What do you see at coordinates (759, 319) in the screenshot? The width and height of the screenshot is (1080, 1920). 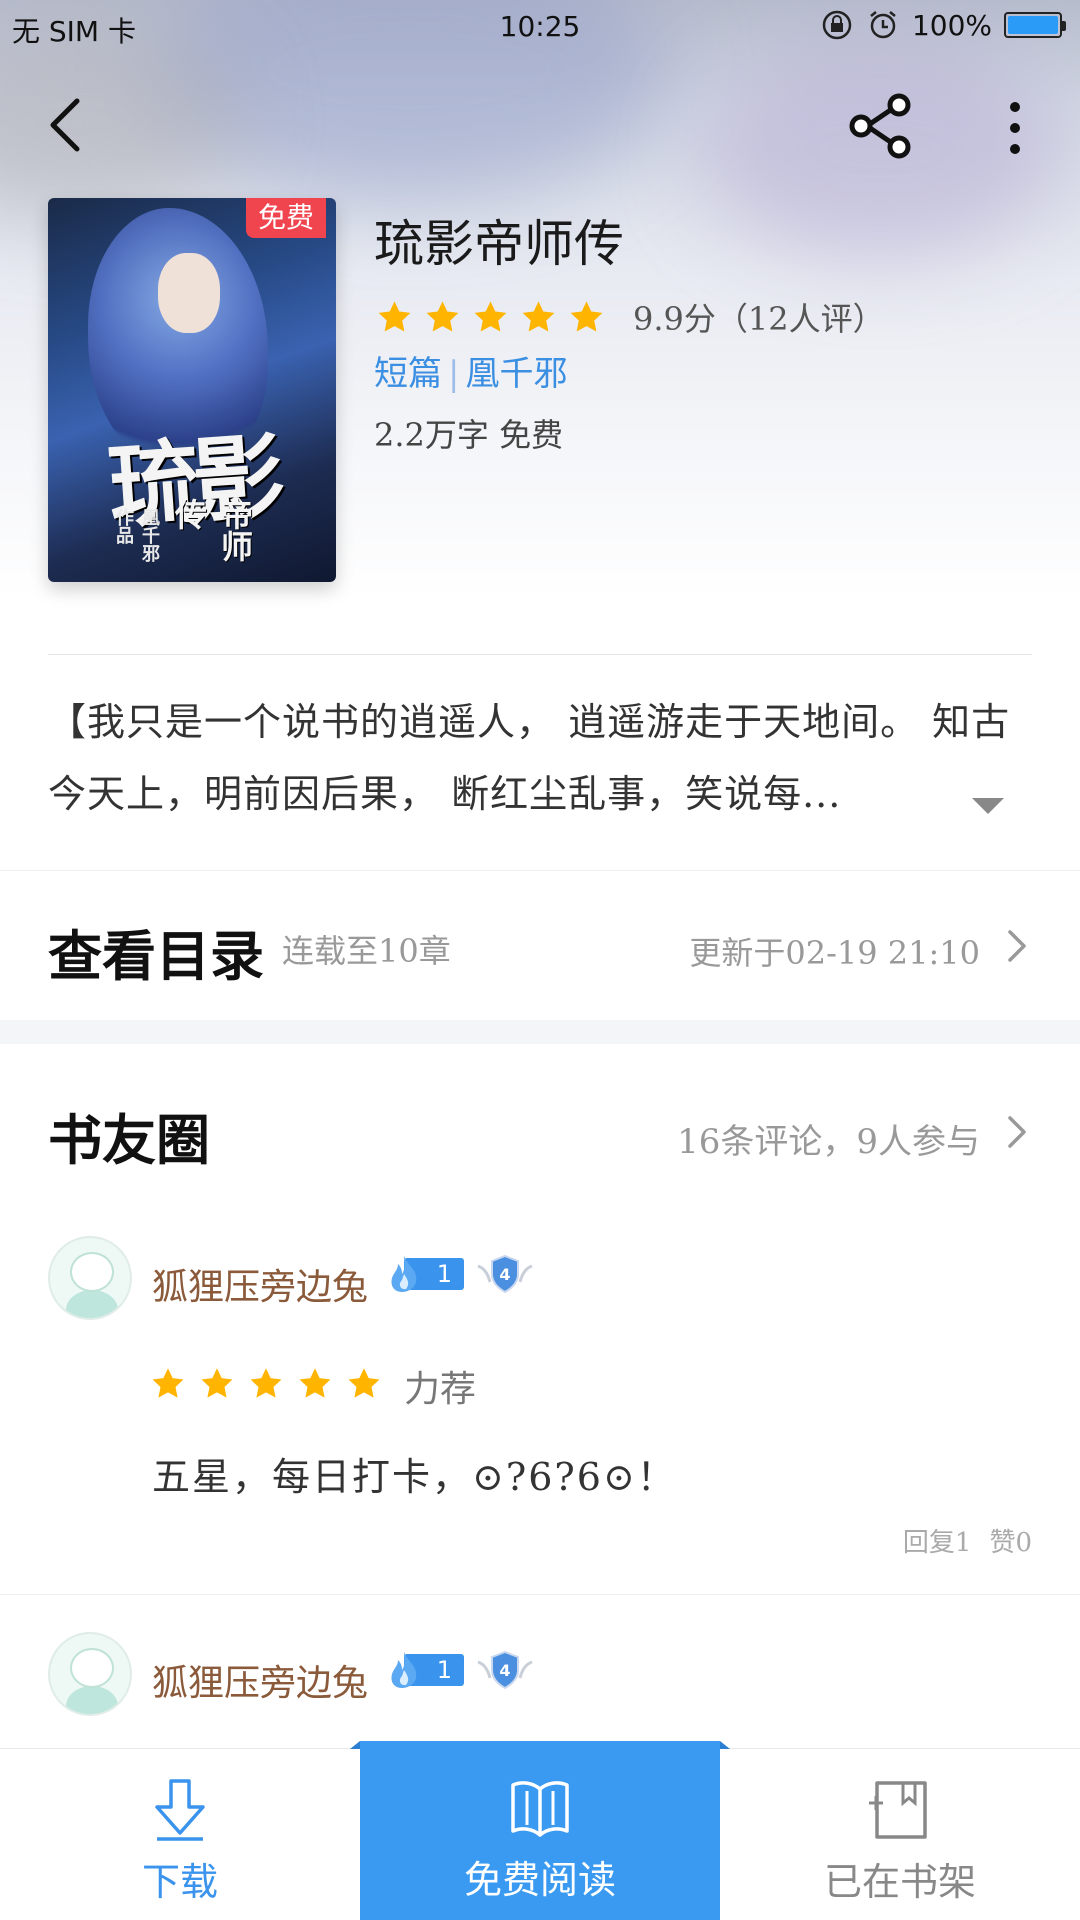 I see `rating-score: 9.9分（12人评）` at bounding box center [759, 319].